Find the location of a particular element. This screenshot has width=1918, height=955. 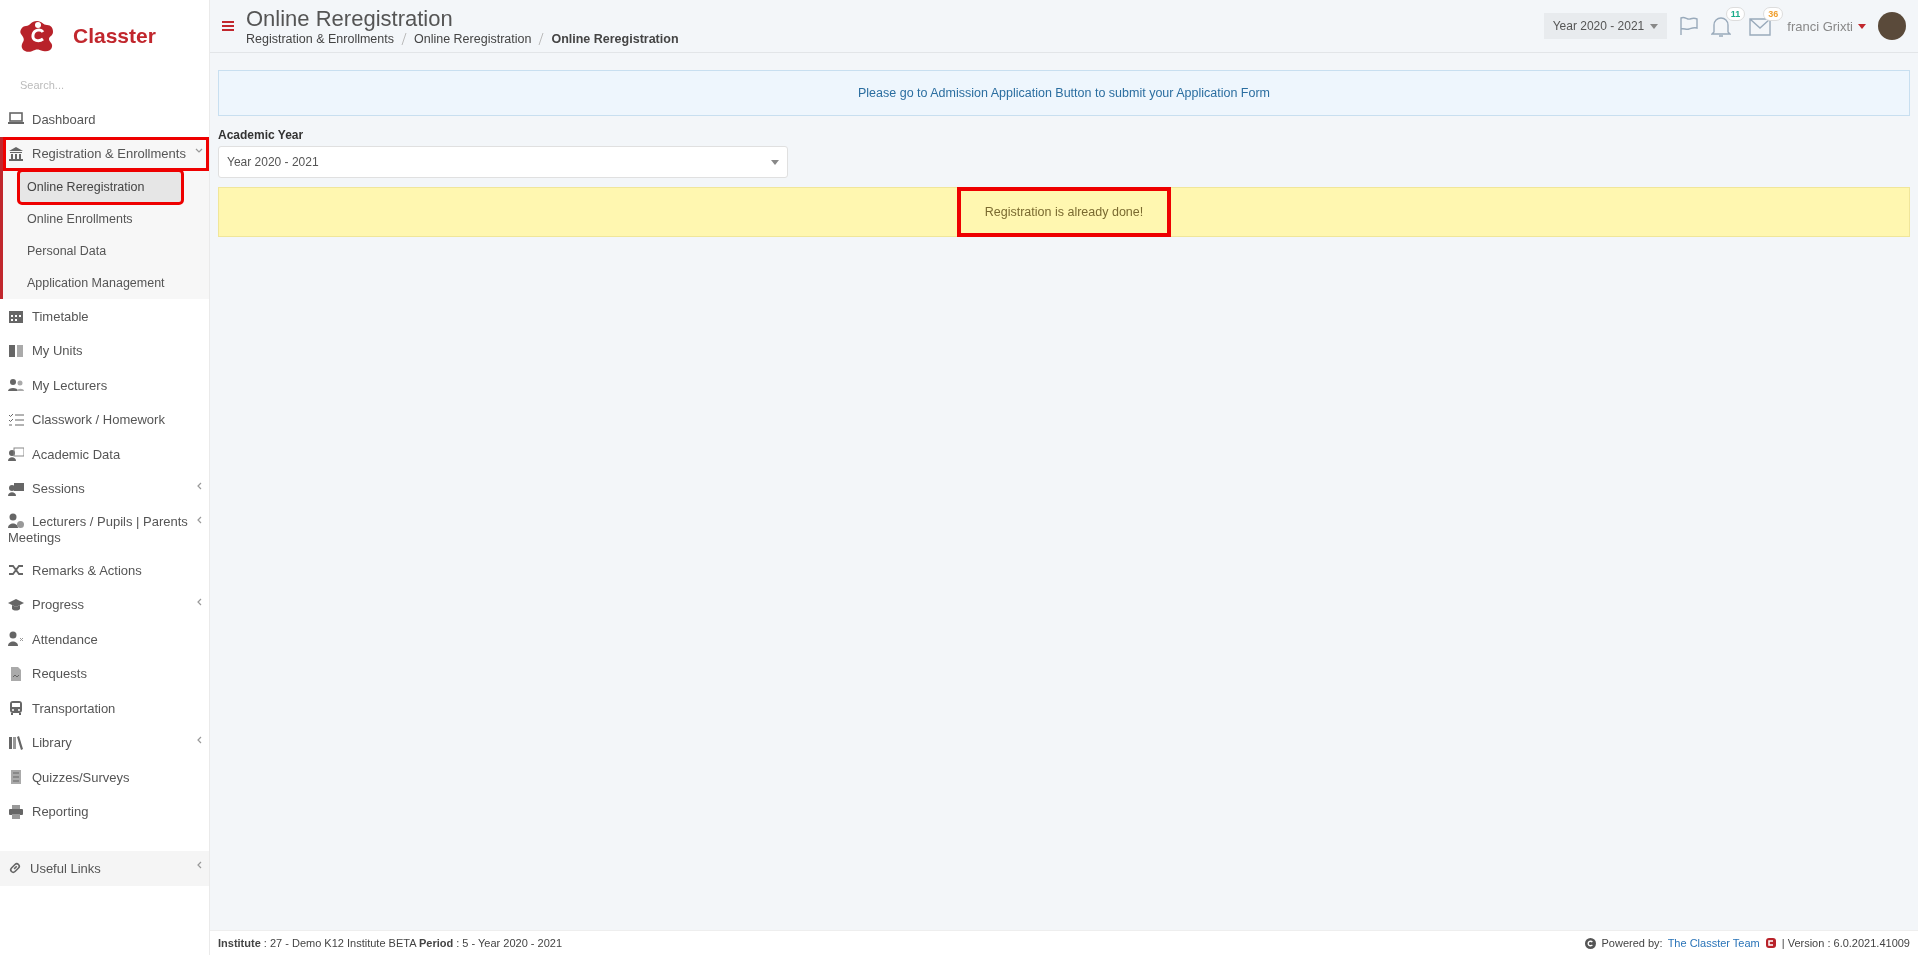

sidebar-item: Remarks & Actions is located at coordinates (104, 570).